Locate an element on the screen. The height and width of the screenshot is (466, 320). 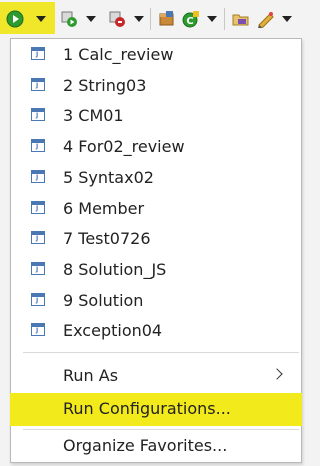
pencil-icon is located at coordinates (266, 20).